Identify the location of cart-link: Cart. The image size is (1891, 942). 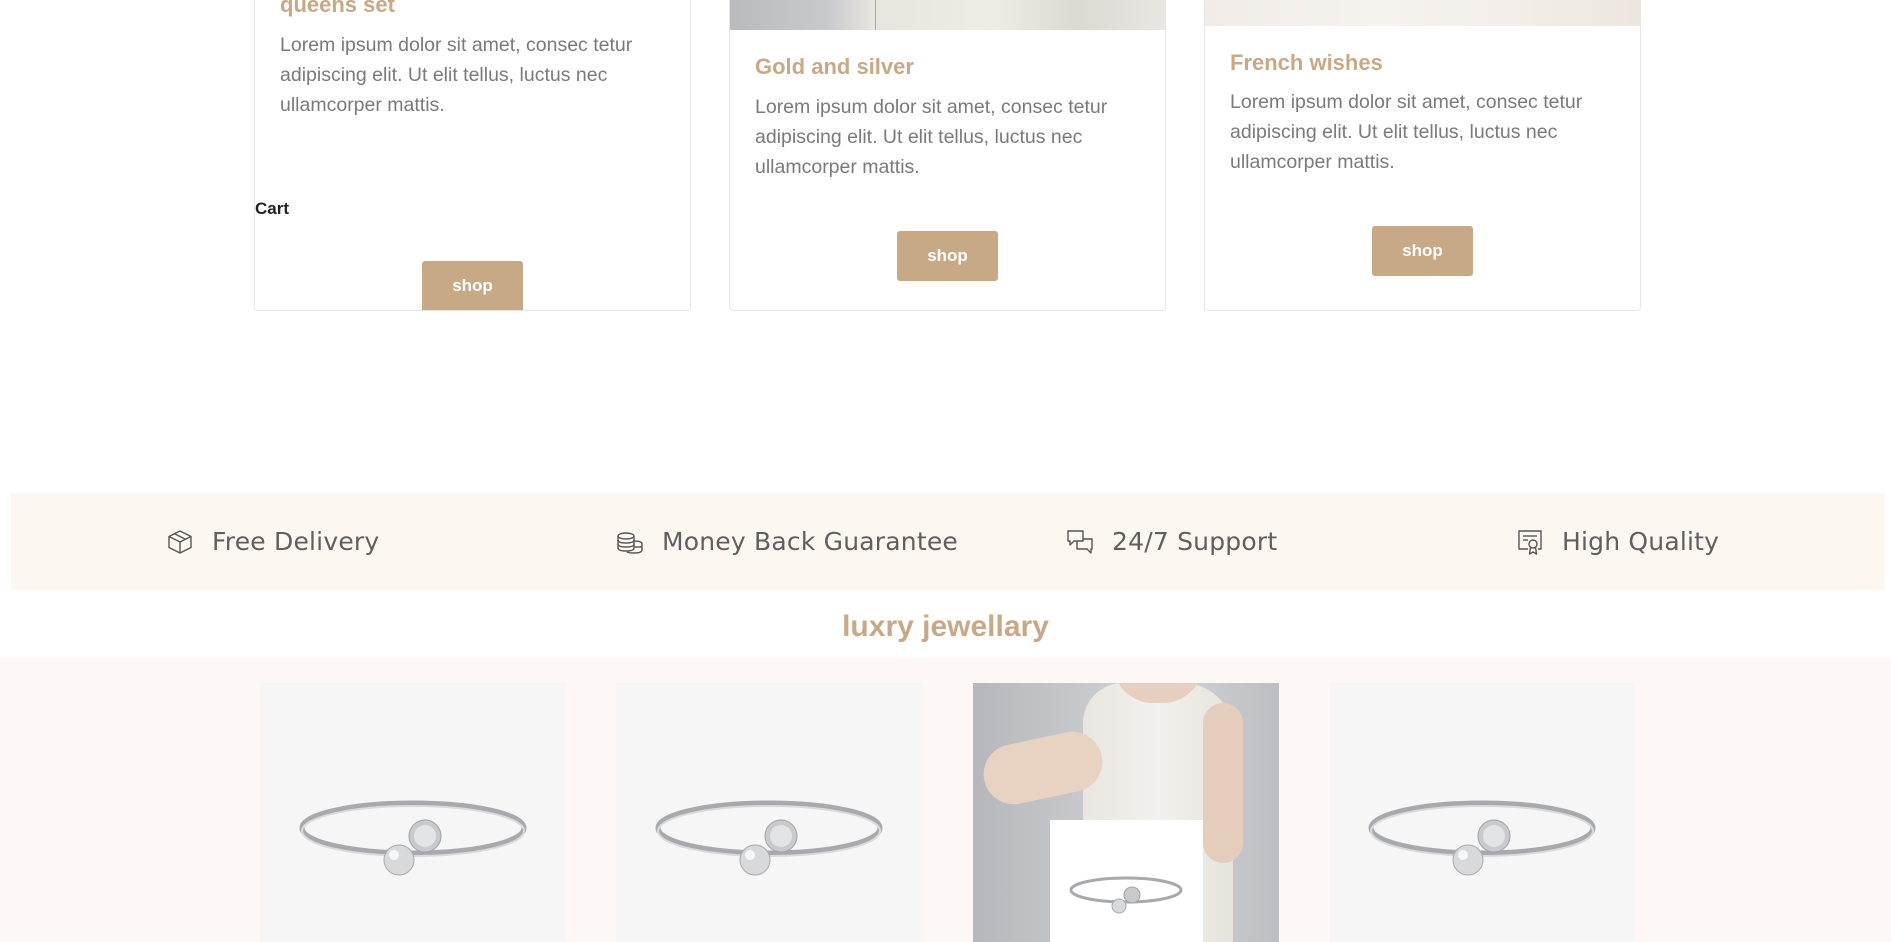
(272, 209).